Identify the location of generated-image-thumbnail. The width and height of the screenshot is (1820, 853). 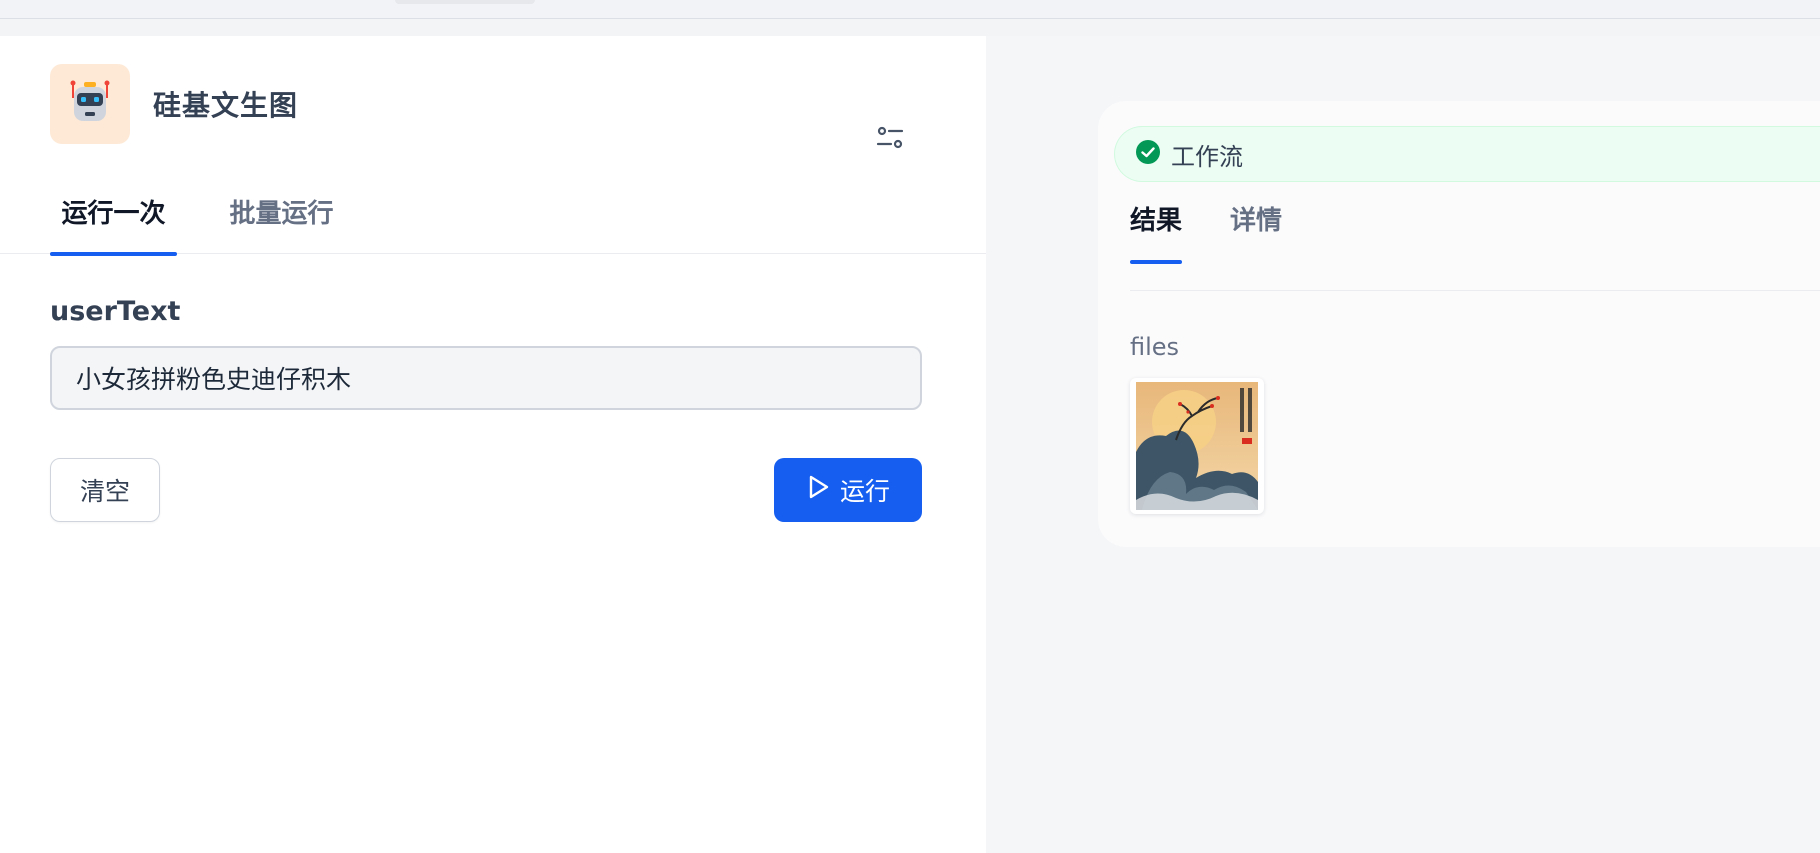
(1197, 446).